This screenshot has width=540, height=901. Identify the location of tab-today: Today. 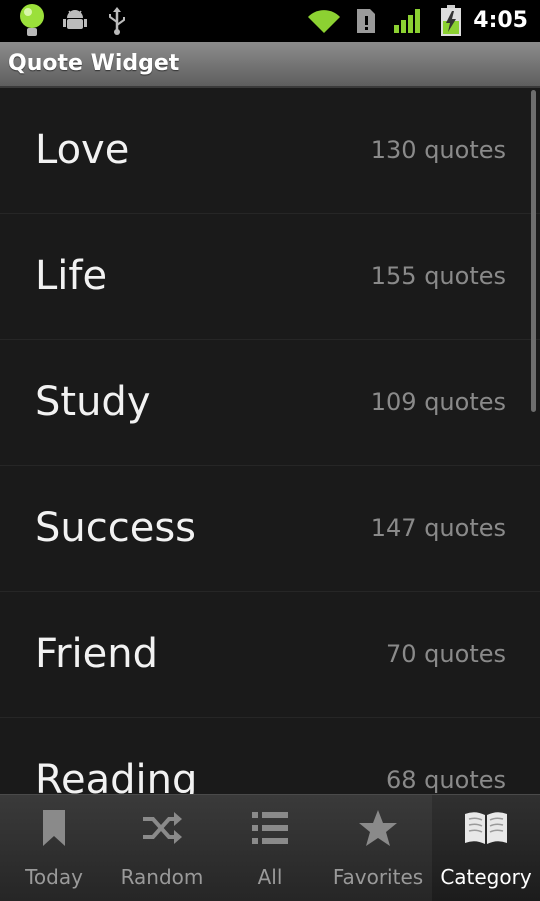
(54, 848).